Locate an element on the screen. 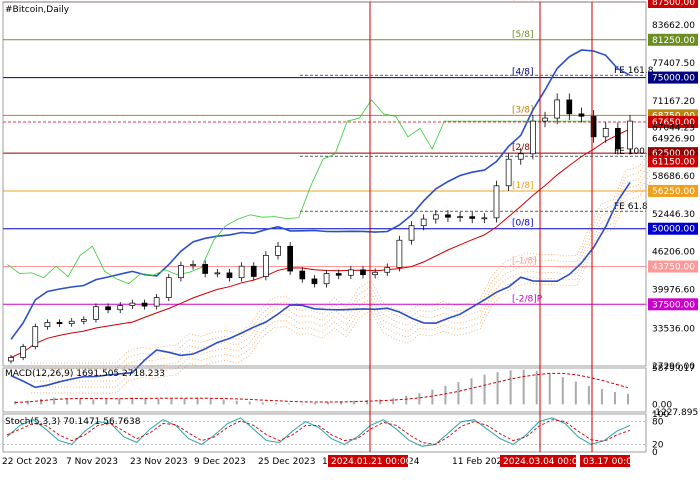  level-label-7: [-1/8] is located at coordinates (524, 262).